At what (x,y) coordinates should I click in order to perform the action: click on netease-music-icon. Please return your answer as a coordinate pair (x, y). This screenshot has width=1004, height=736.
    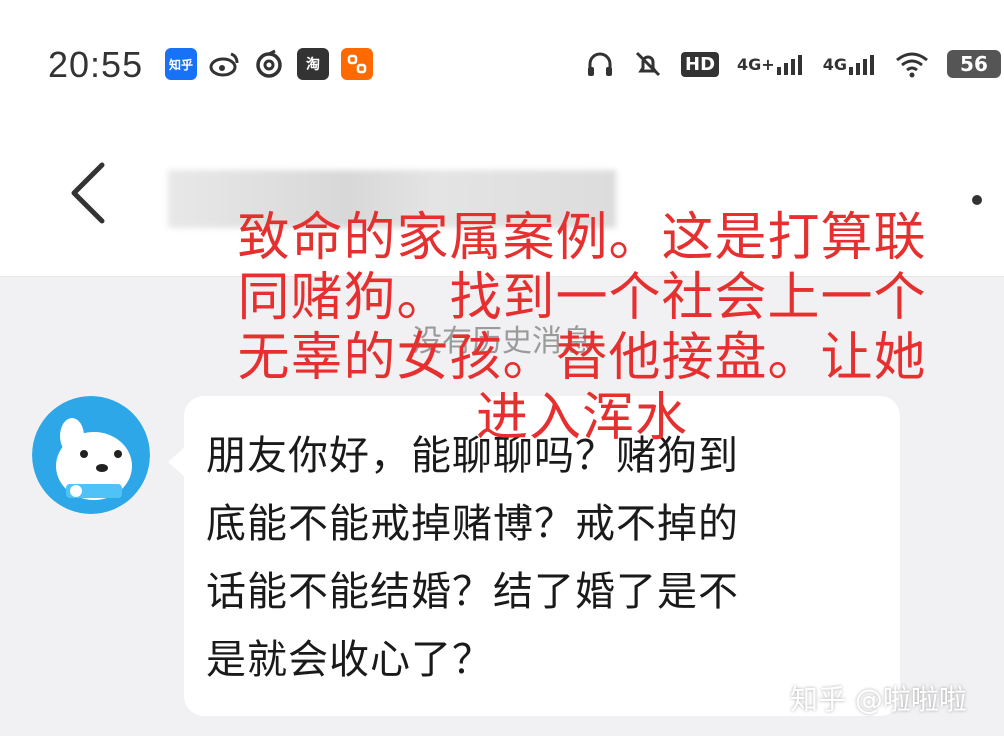
    Looking at the image, I should click on (269, 64).